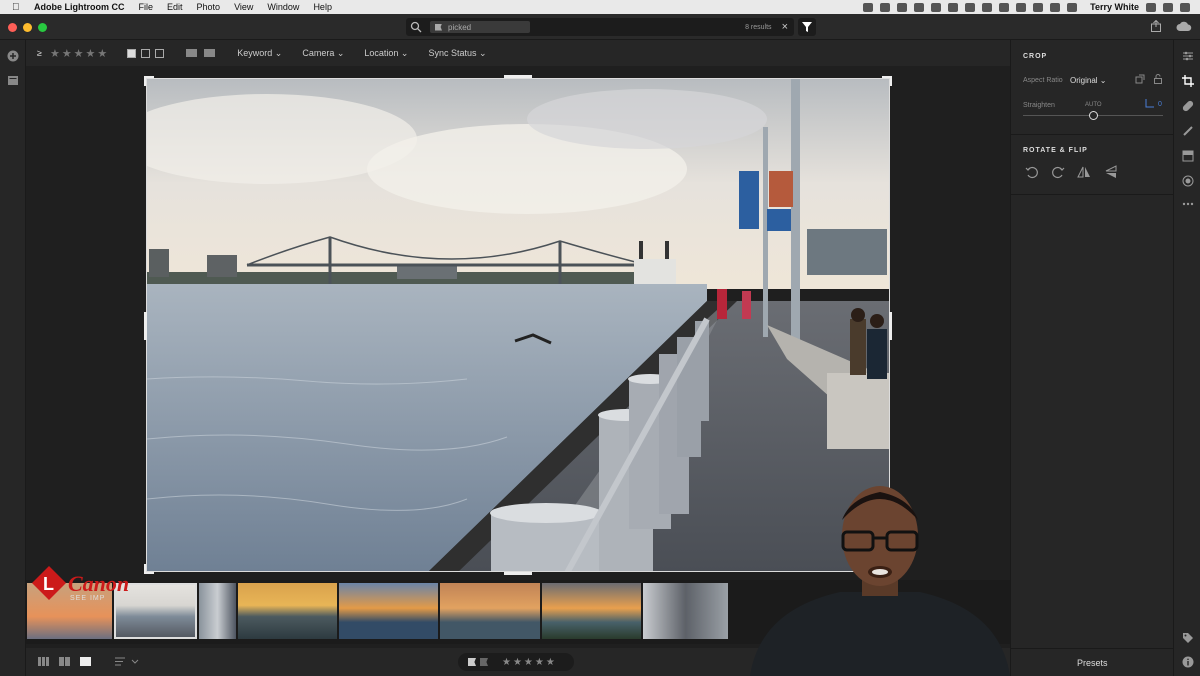 This screenshot has width=1200, height=676. Describe the element at coordinates (1156, 26) in the screenshot. I see `share-icon` at that location.